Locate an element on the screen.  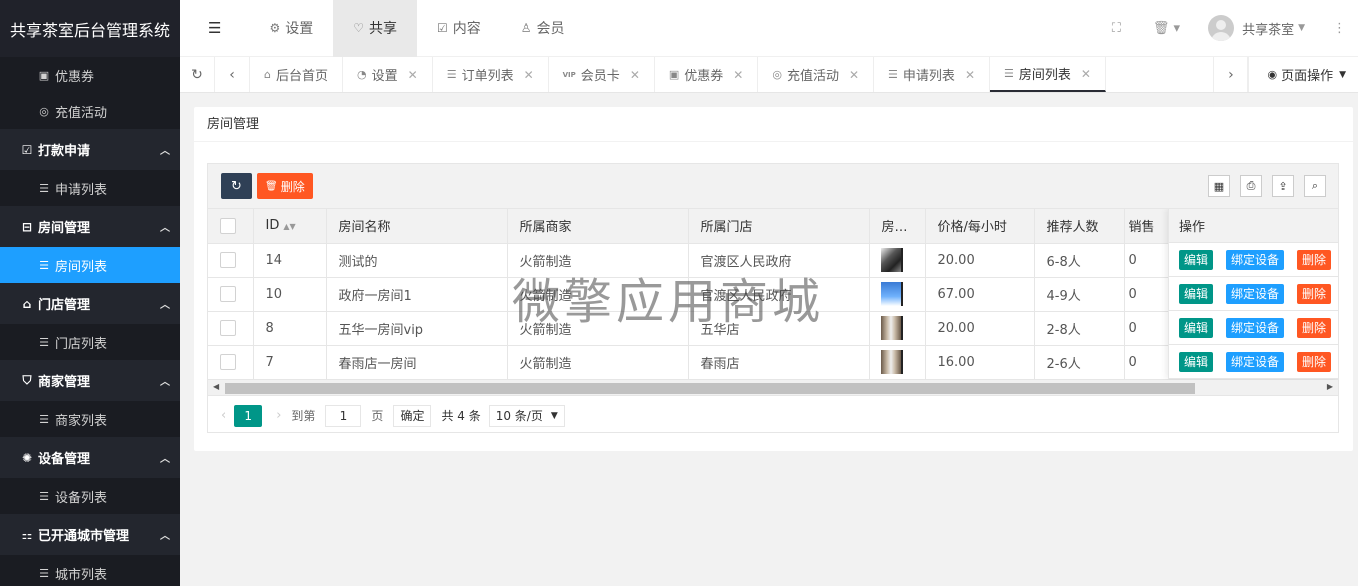
tab-5: ◎ 充值活动 ✕ is located at coordinates (816, 74).